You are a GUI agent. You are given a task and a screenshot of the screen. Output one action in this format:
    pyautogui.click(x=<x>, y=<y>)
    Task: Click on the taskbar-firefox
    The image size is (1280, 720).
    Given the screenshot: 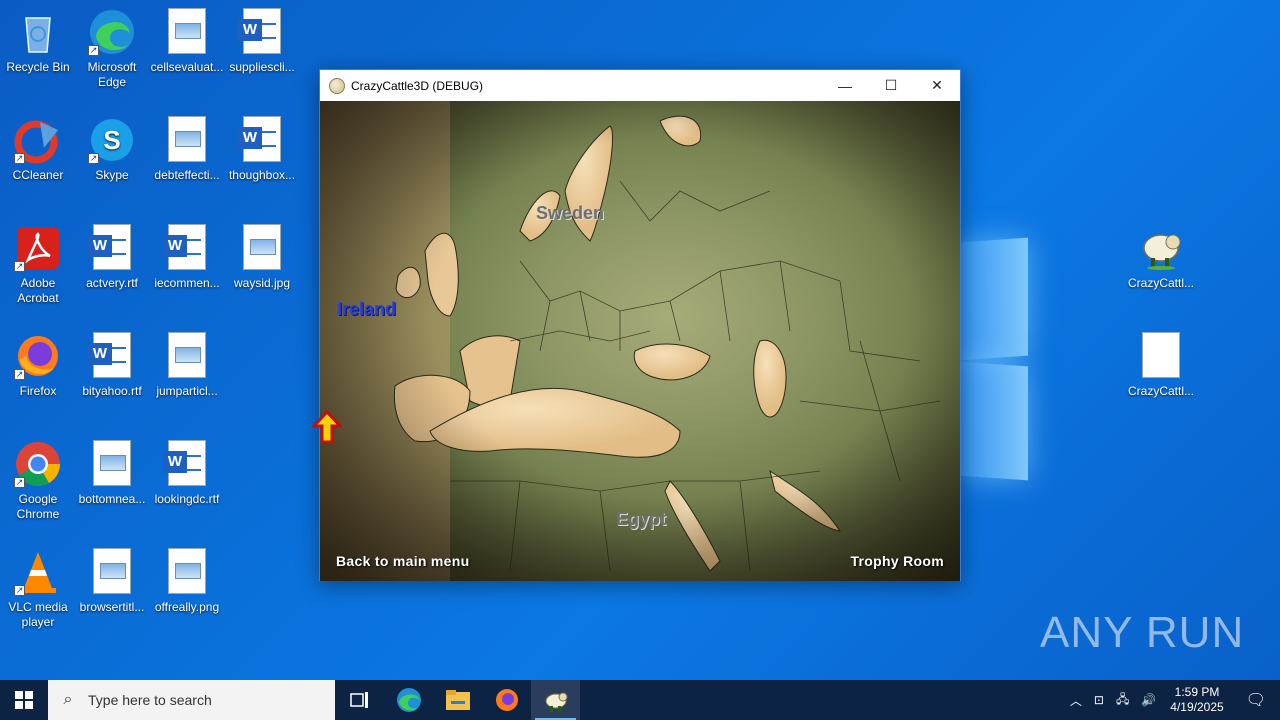 What is the action you would take?
    pyautogui.click(x=506, y=700)
    